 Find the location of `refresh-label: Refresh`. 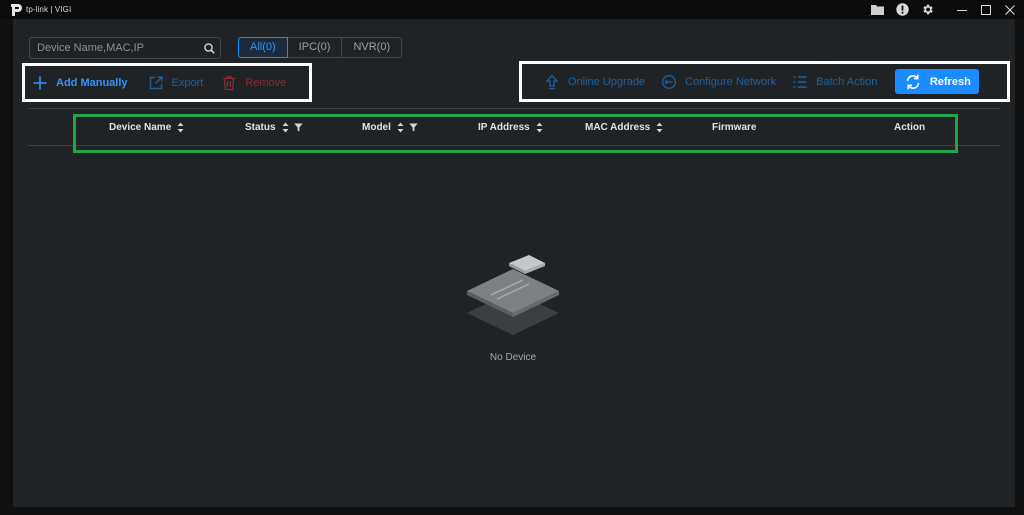

refresh-label: Refresh is located at coordinates (950, 81).